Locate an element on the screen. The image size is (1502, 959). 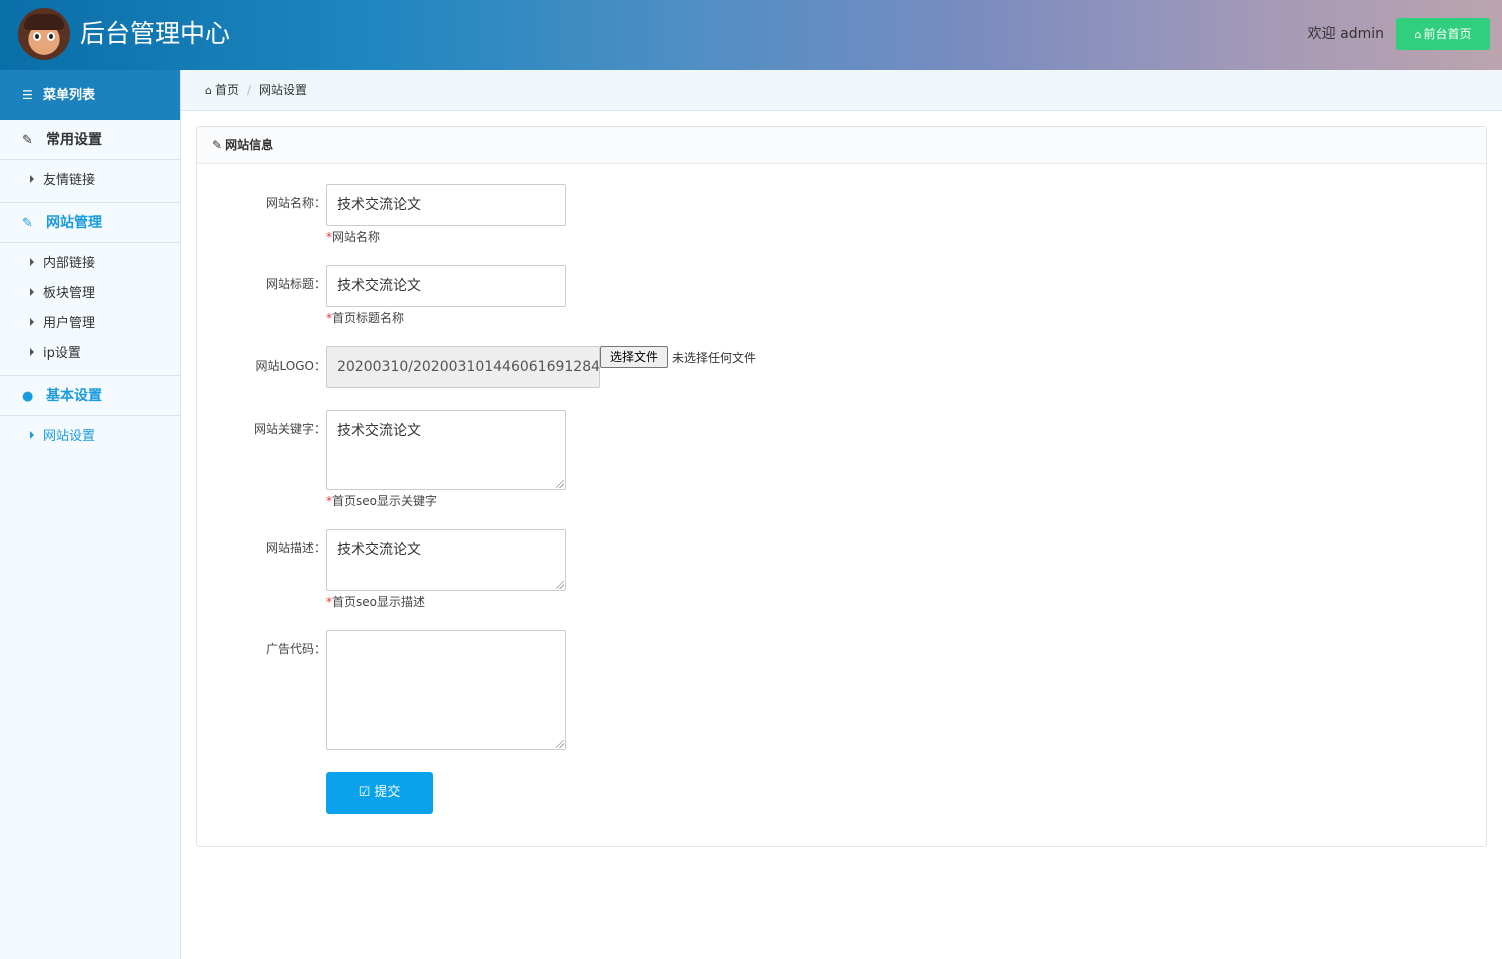
site-logo-path: 20200310/2020031014460616912847 is located at coordinates (463, 367).